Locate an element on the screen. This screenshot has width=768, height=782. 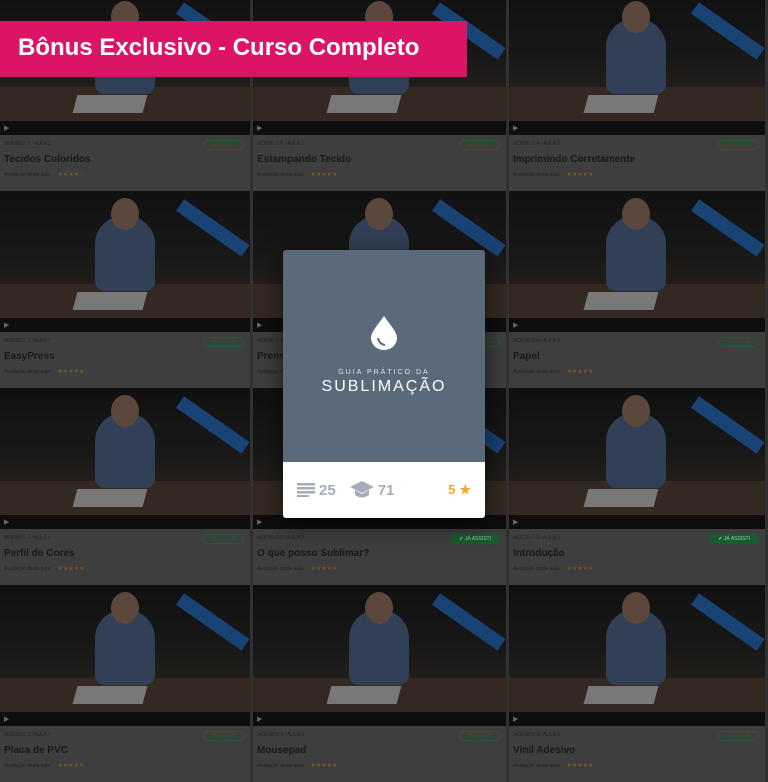
students-count: 71 is located at coordinates (386, 490).